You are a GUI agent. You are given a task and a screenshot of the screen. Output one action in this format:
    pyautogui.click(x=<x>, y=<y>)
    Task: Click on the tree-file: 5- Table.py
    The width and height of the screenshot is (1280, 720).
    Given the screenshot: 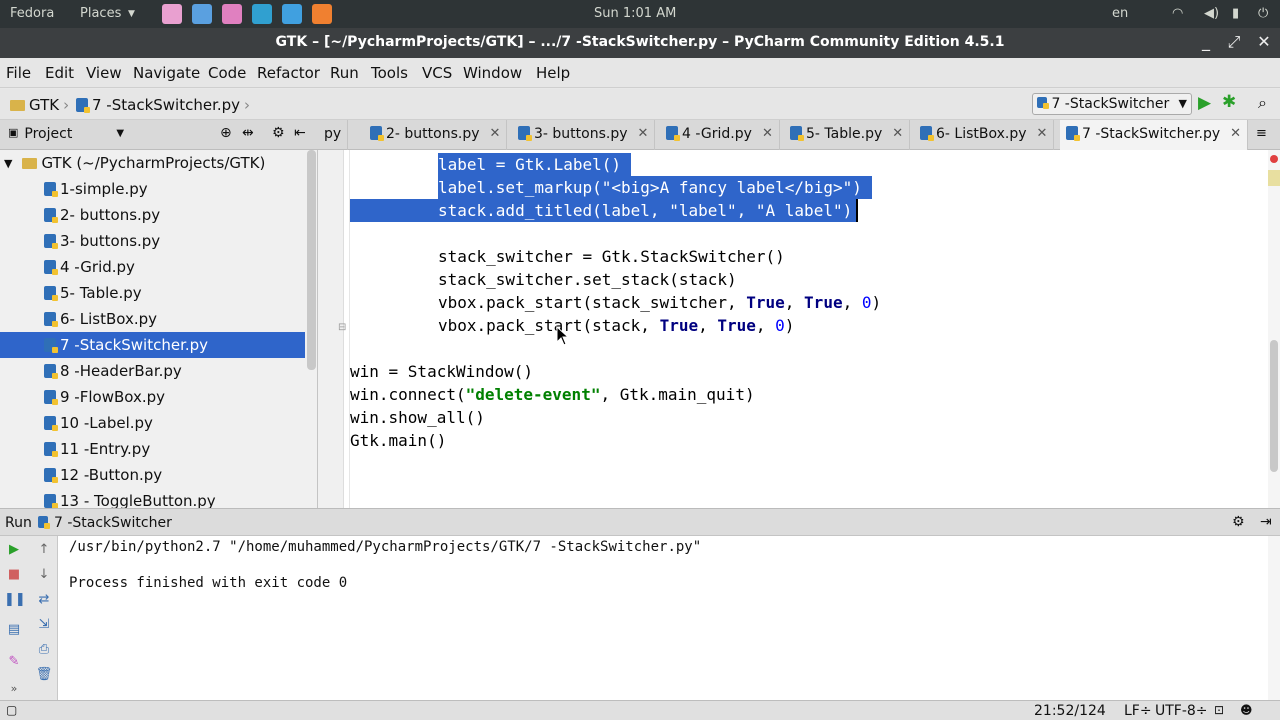 What is the action you would take?
    pyautogui.click(x=152, y=293)
    